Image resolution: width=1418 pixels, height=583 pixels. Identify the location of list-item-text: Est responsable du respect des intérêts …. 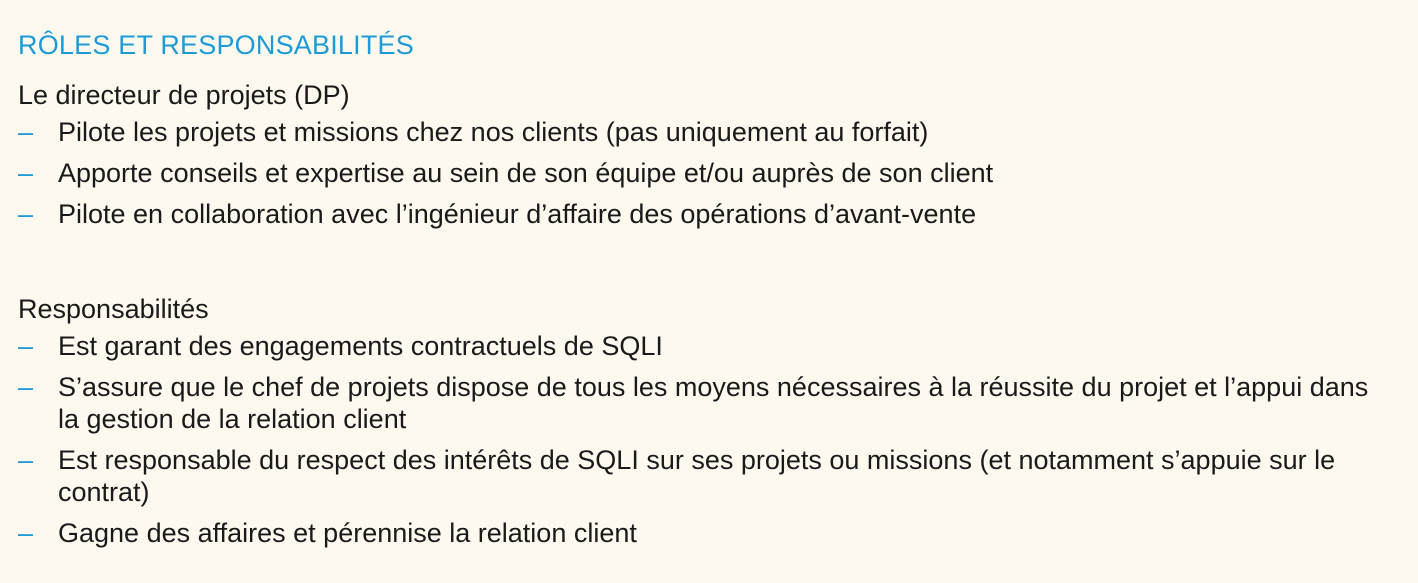
(697, 476).